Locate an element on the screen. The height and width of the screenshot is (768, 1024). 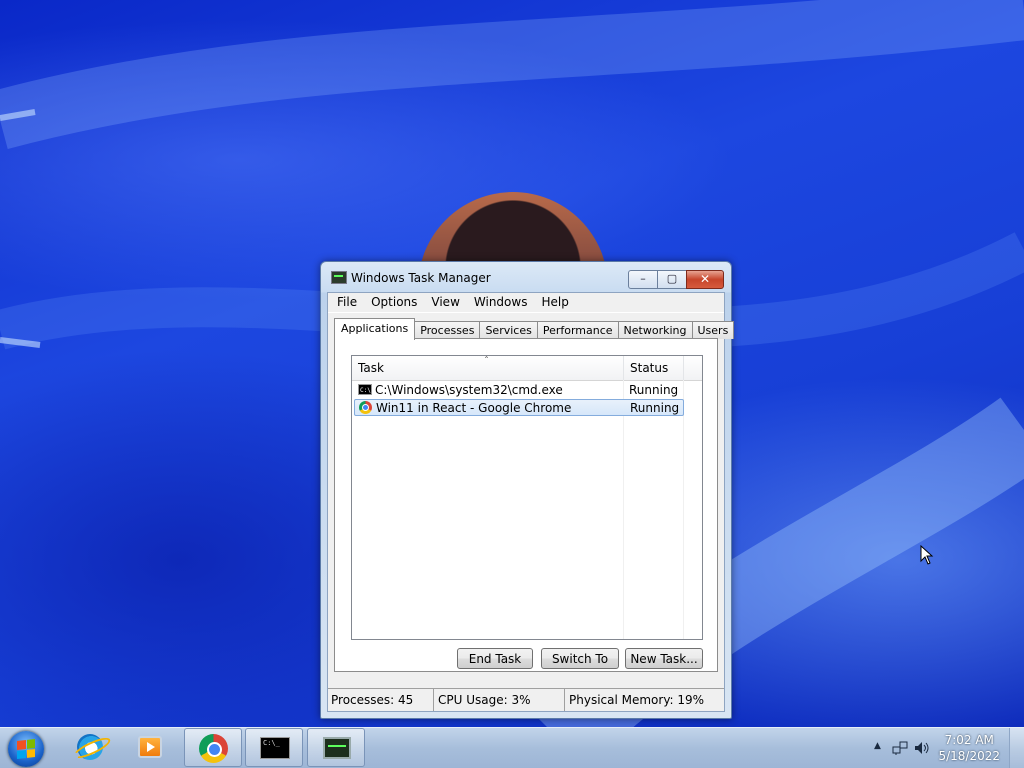
clock-date: 5/18/2022 is located at coordinates (969, 756).